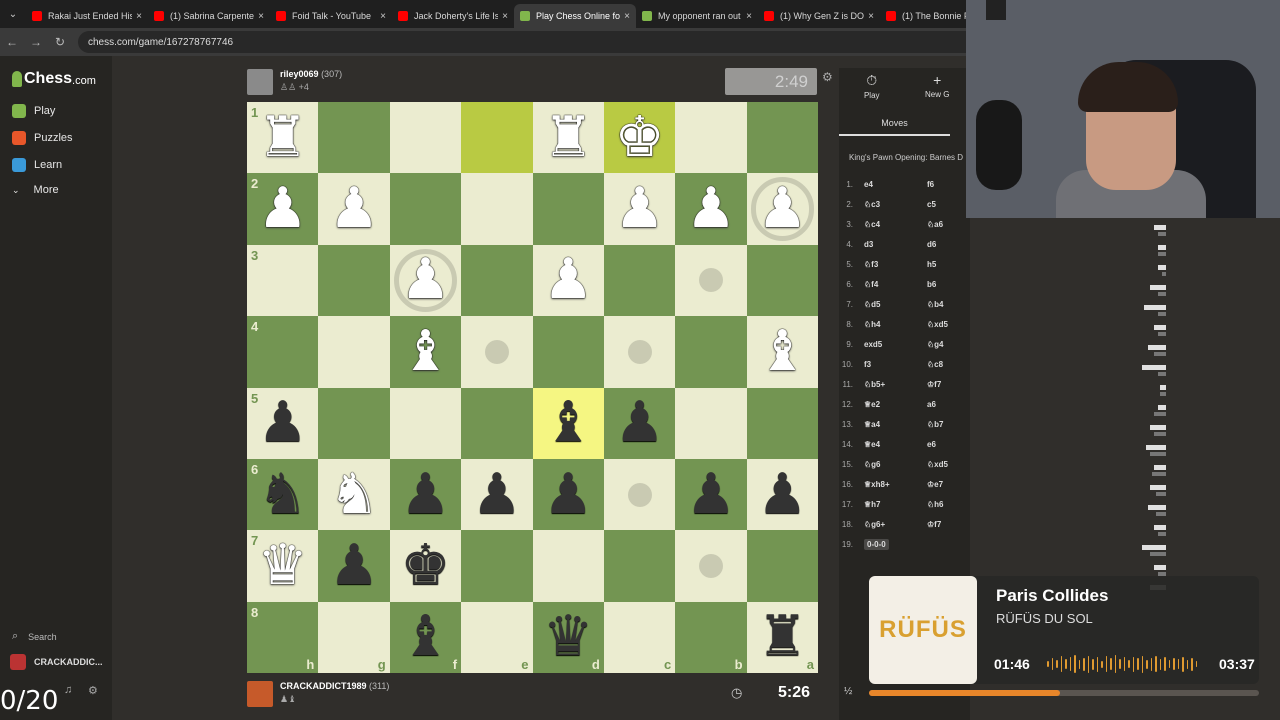 The height and width of the screenshot is (720, 1280). I want to click on black-move: ♘a6, so click(947, 224).